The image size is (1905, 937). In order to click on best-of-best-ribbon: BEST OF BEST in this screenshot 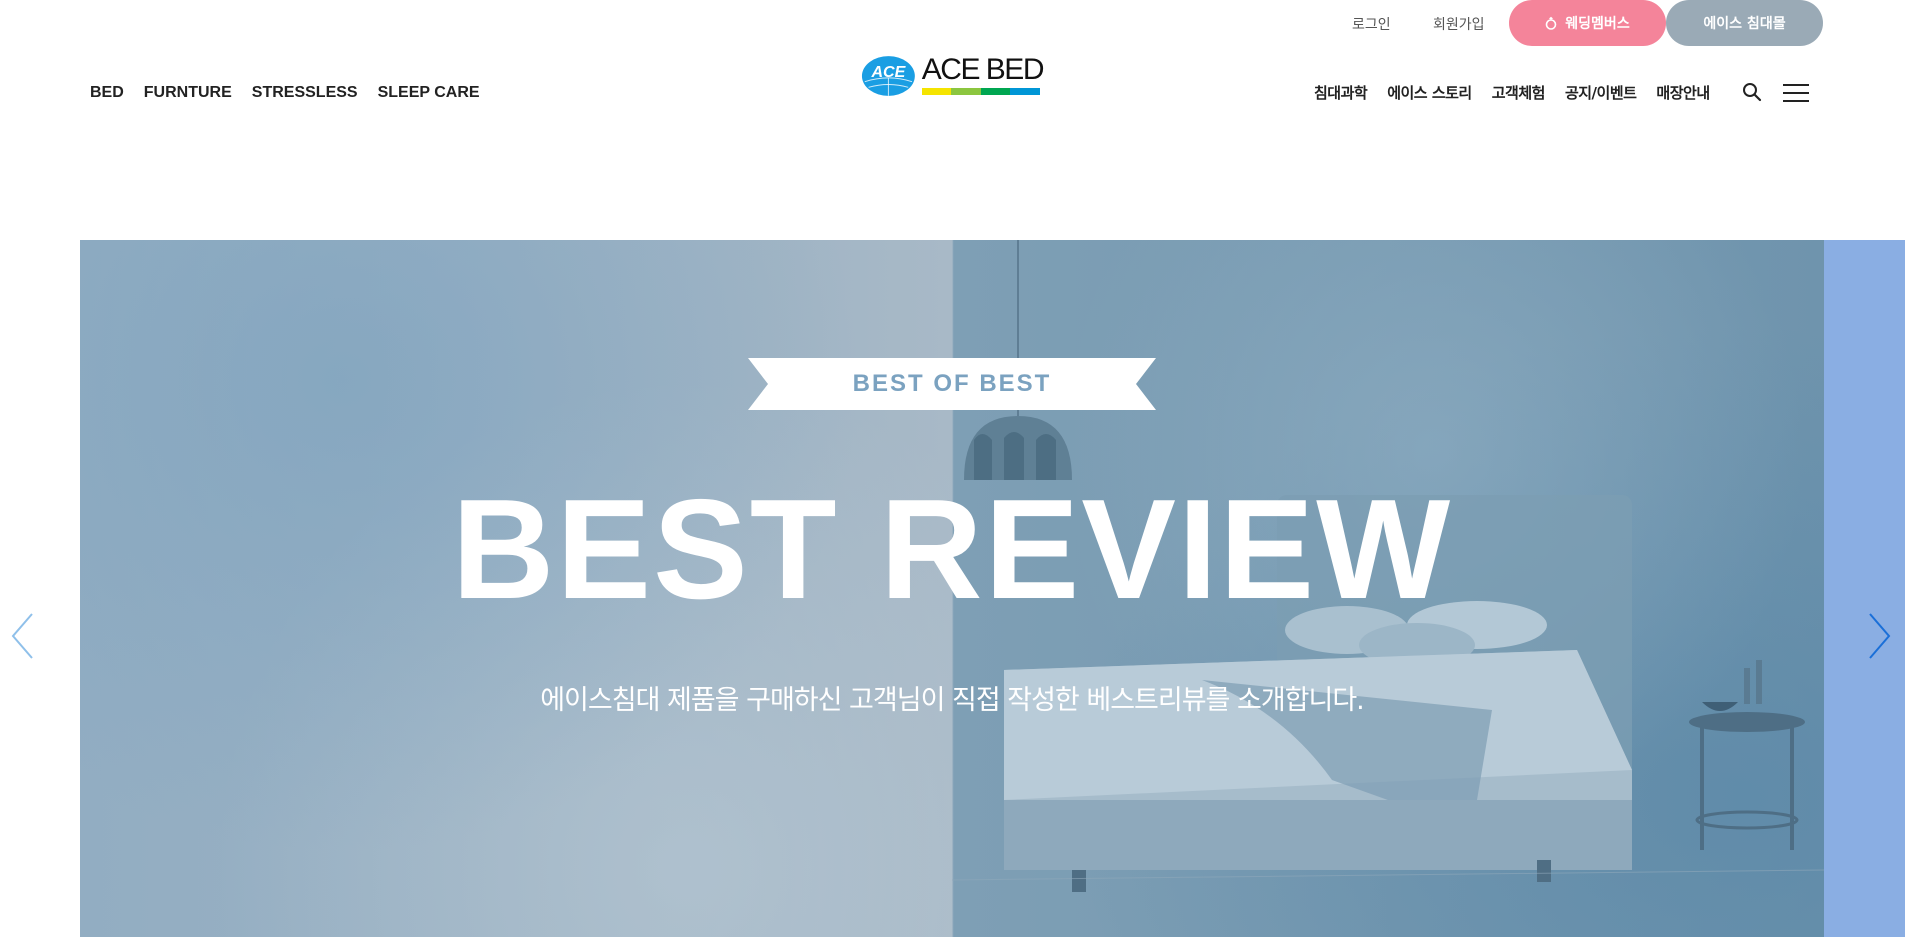, I will do `click(952, 384)`.